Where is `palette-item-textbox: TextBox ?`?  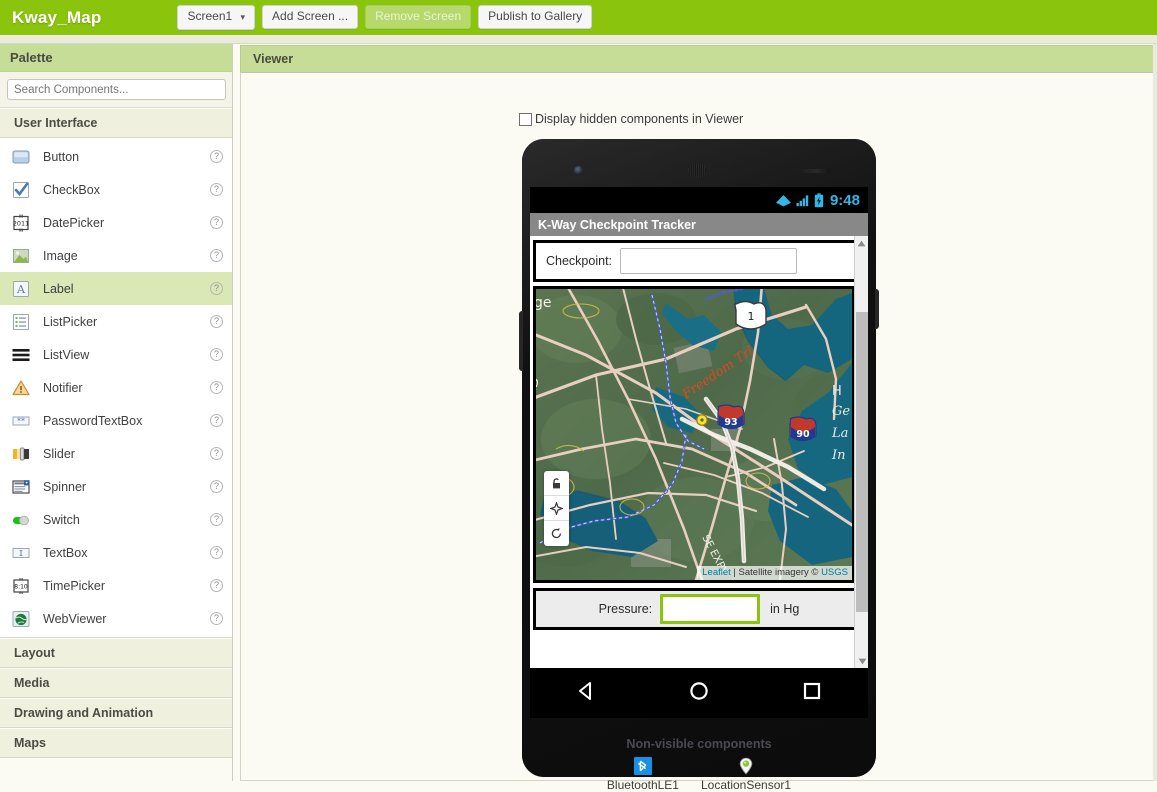 palette-item-textbox: TextBox ? is located at coordinates (116, 552).